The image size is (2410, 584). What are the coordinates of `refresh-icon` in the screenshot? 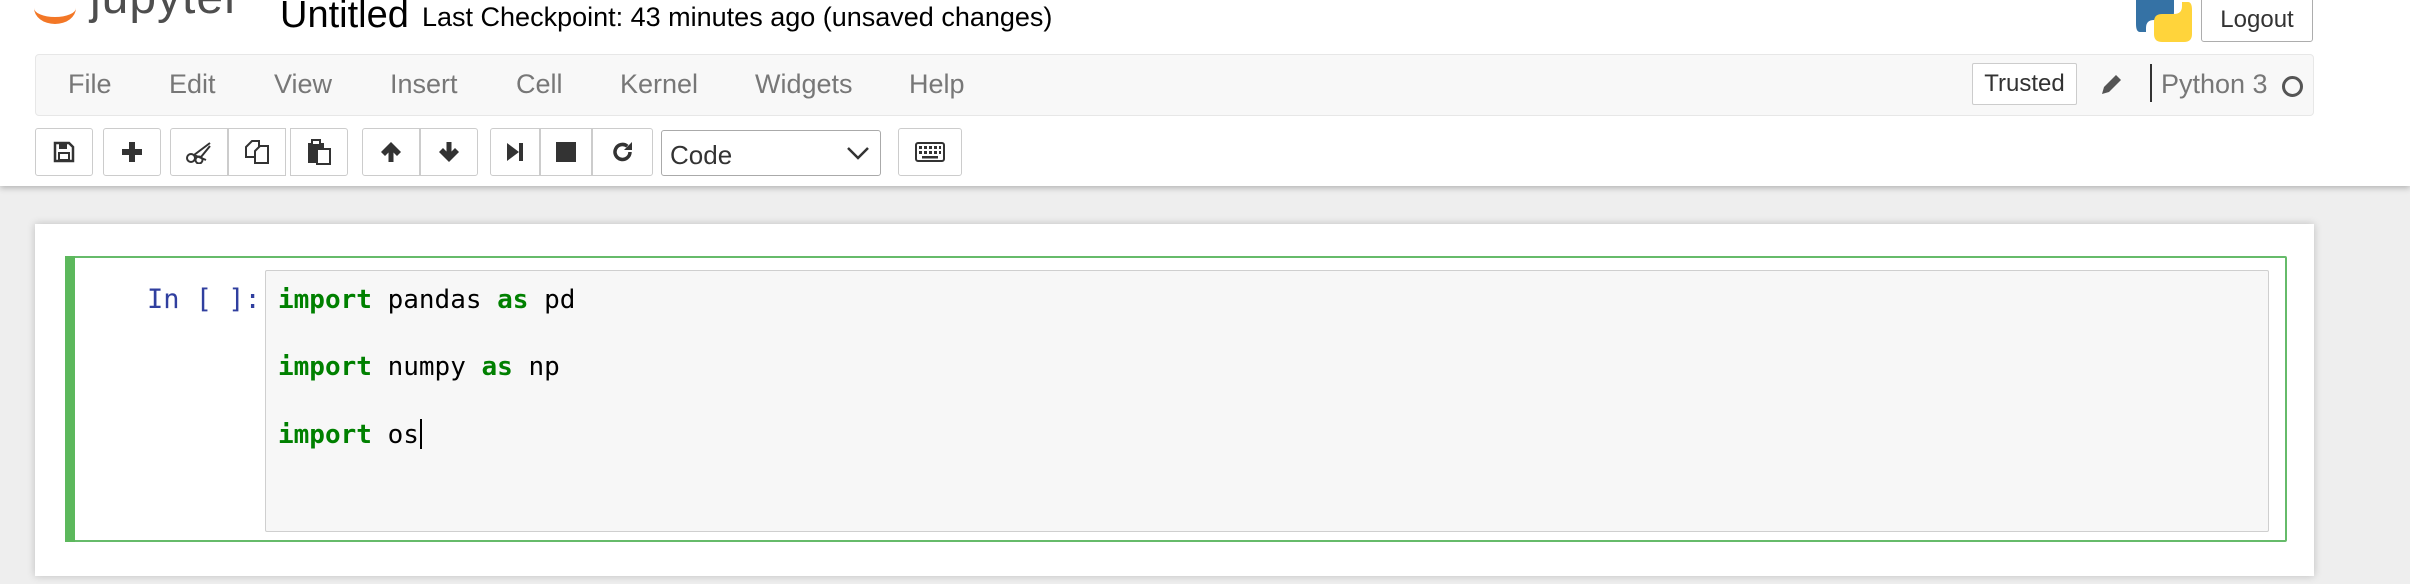 It's located at (622, 152).